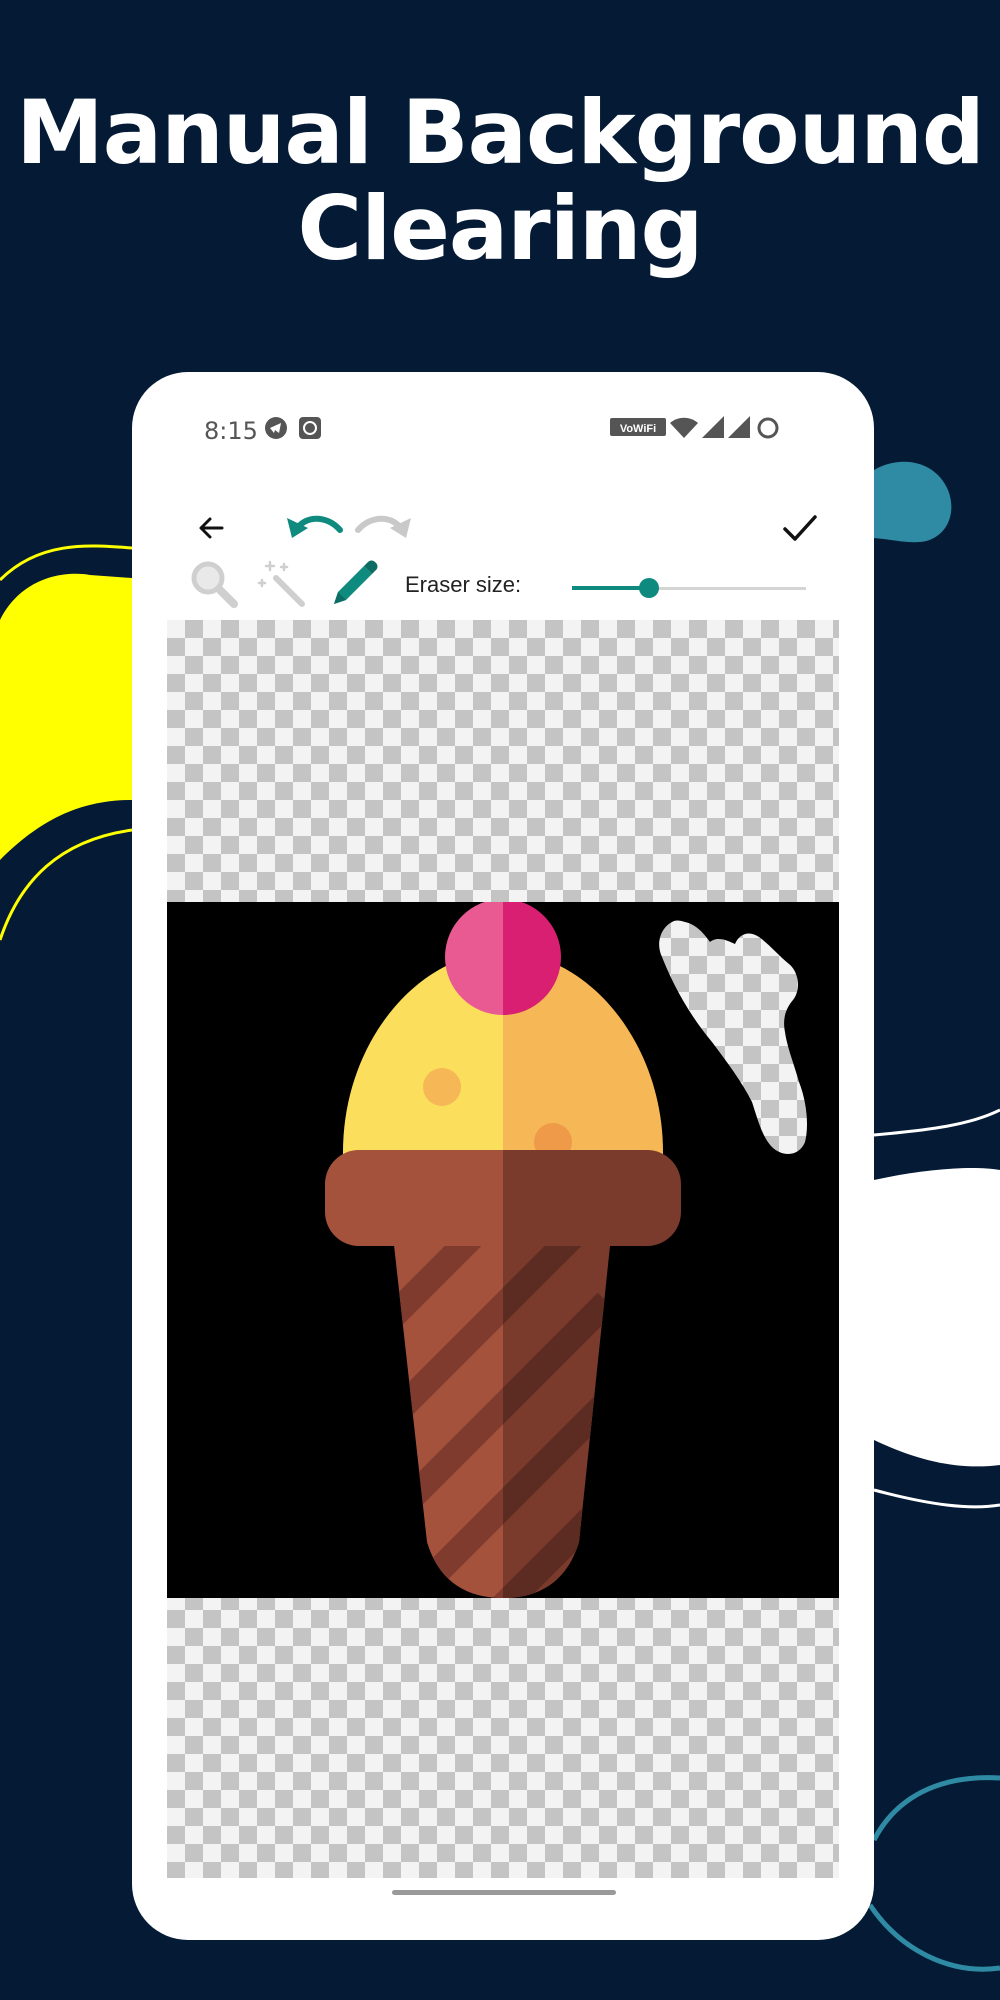  What do you see at coordinates (315, 526) in the screenshot?
I see `undo-icon` at bounding box center [315, 526].